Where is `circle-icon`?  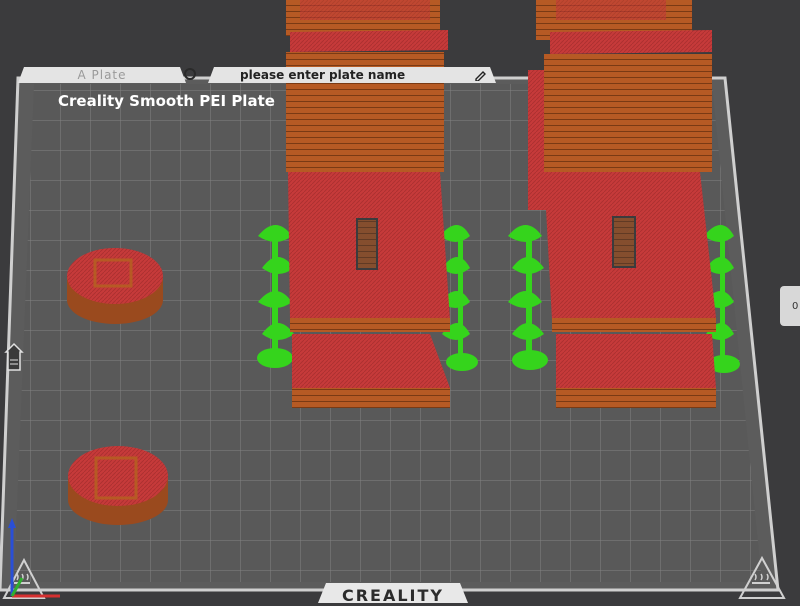 circle-icon is located at coordinates (190, 74).